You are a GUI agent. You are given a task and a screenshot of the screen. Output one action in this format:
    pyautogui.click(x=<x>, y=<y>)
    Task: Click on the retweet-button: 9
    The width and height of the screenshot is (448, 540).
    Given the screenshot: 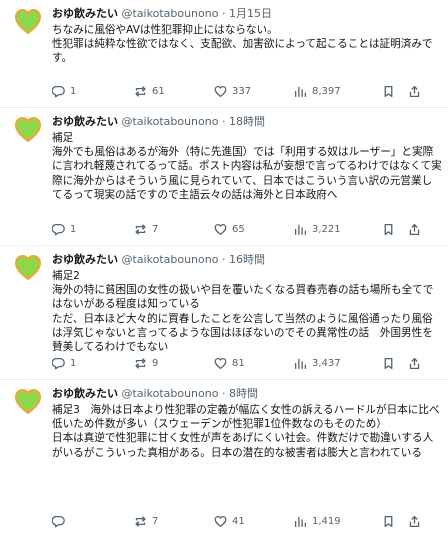 What is the action you would take?
    pyautogui.click(x=169, y=363)
    